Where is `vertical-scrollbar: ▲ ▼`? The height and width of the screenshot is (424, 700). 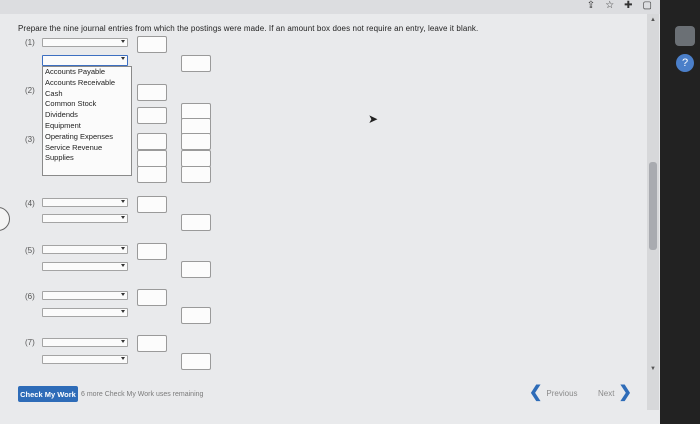 vertical-scrollbar: ▲ ▼ is located at coordinates (653, 212).